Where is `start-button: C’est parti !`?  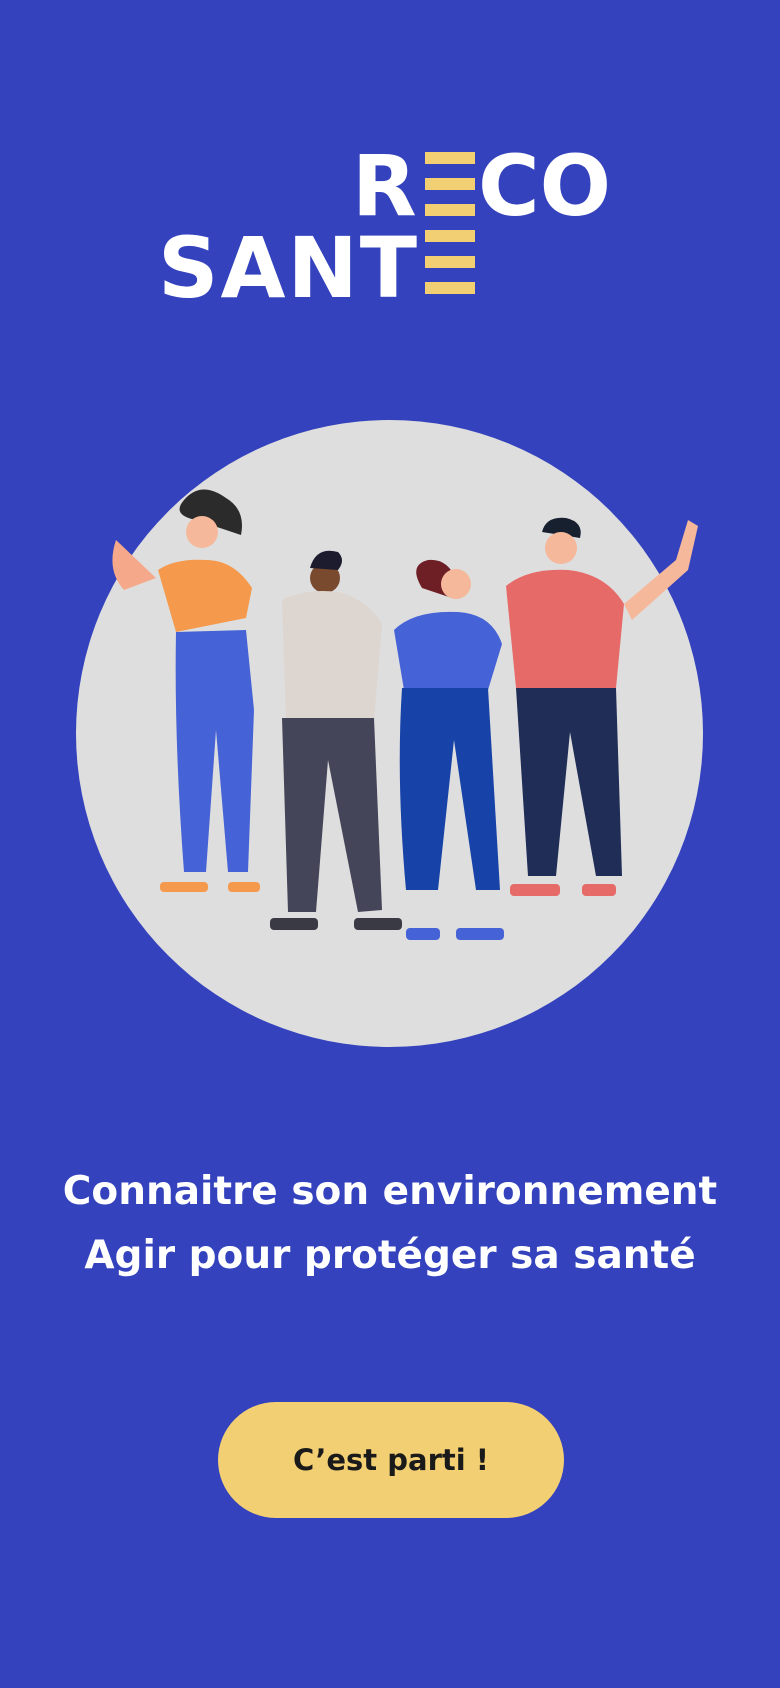
start-button: C’est parti ! is located at coordinates (391, 1460).